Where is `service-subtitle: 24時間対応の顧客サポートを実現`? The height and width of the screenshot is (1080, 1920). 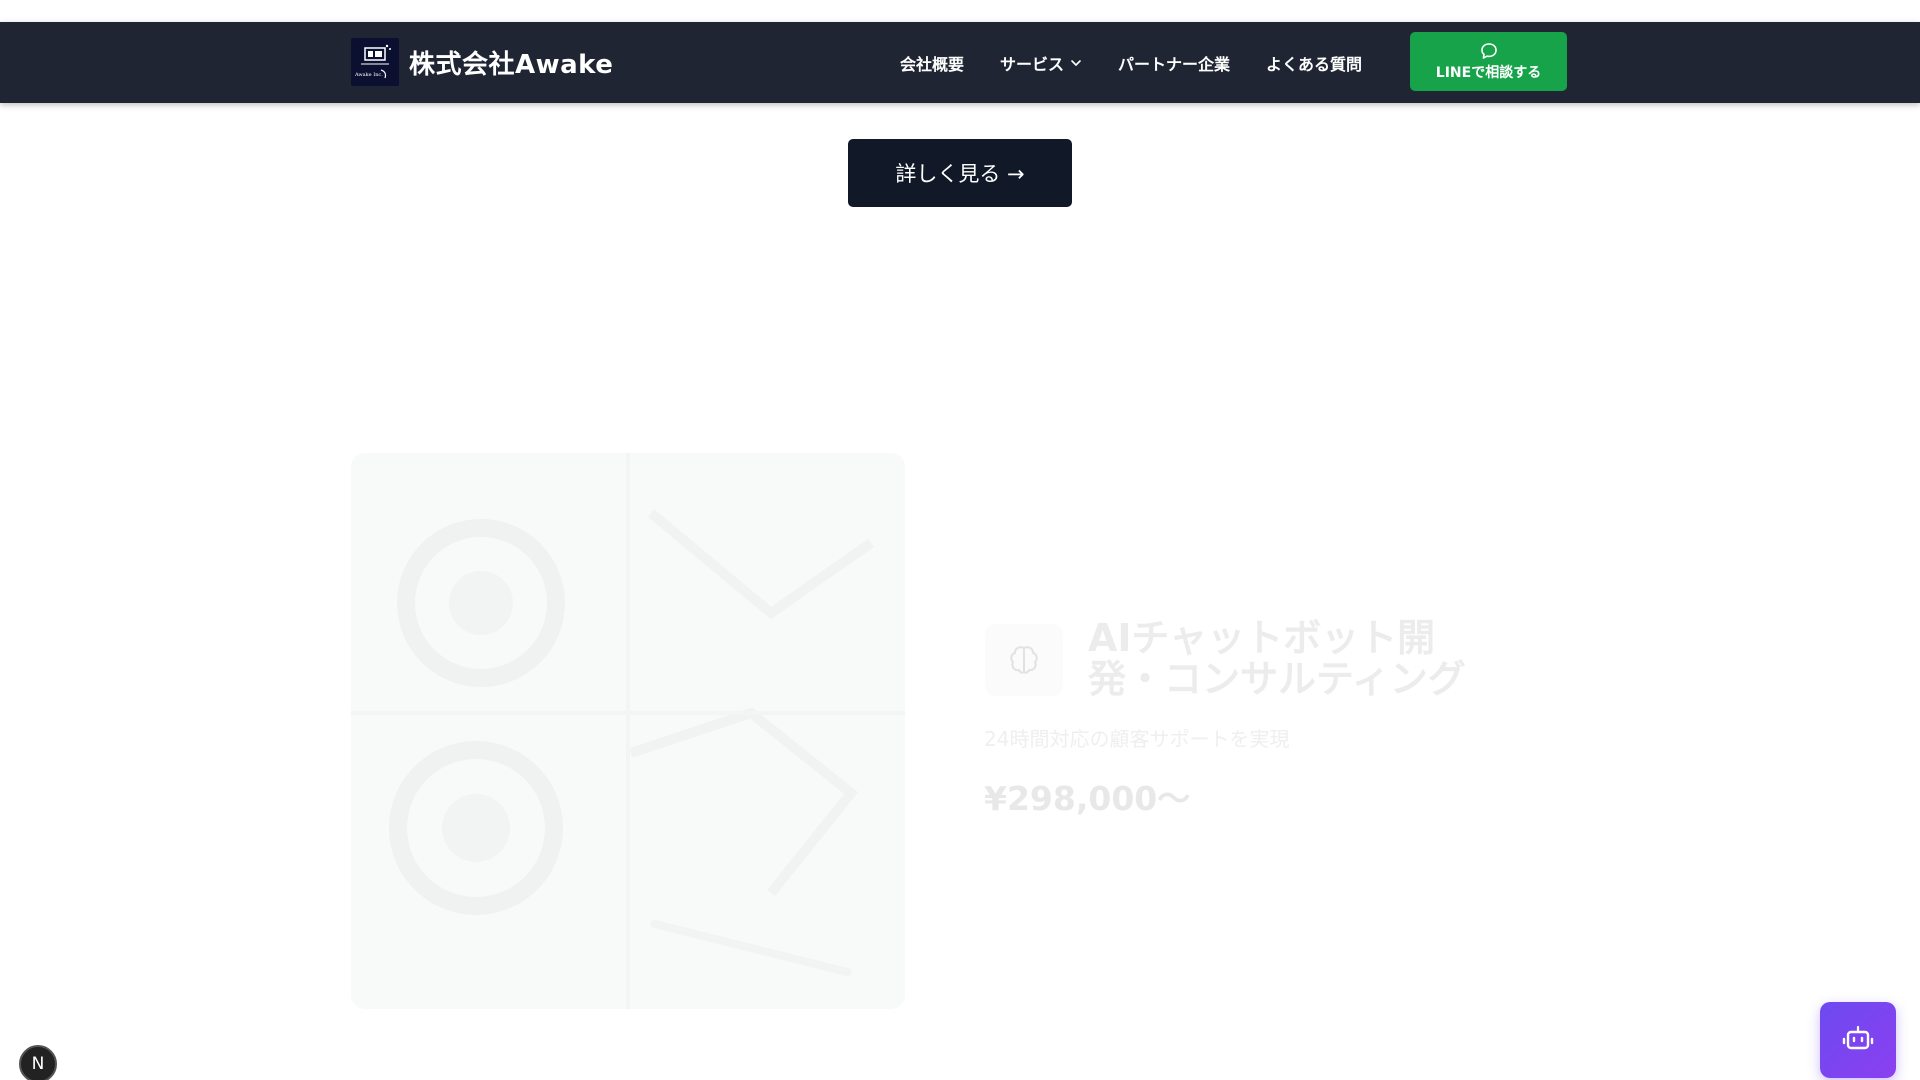
service-subtitle: 24時間対応の顧客サポートを実現 is located at coordinates (1137, 739).